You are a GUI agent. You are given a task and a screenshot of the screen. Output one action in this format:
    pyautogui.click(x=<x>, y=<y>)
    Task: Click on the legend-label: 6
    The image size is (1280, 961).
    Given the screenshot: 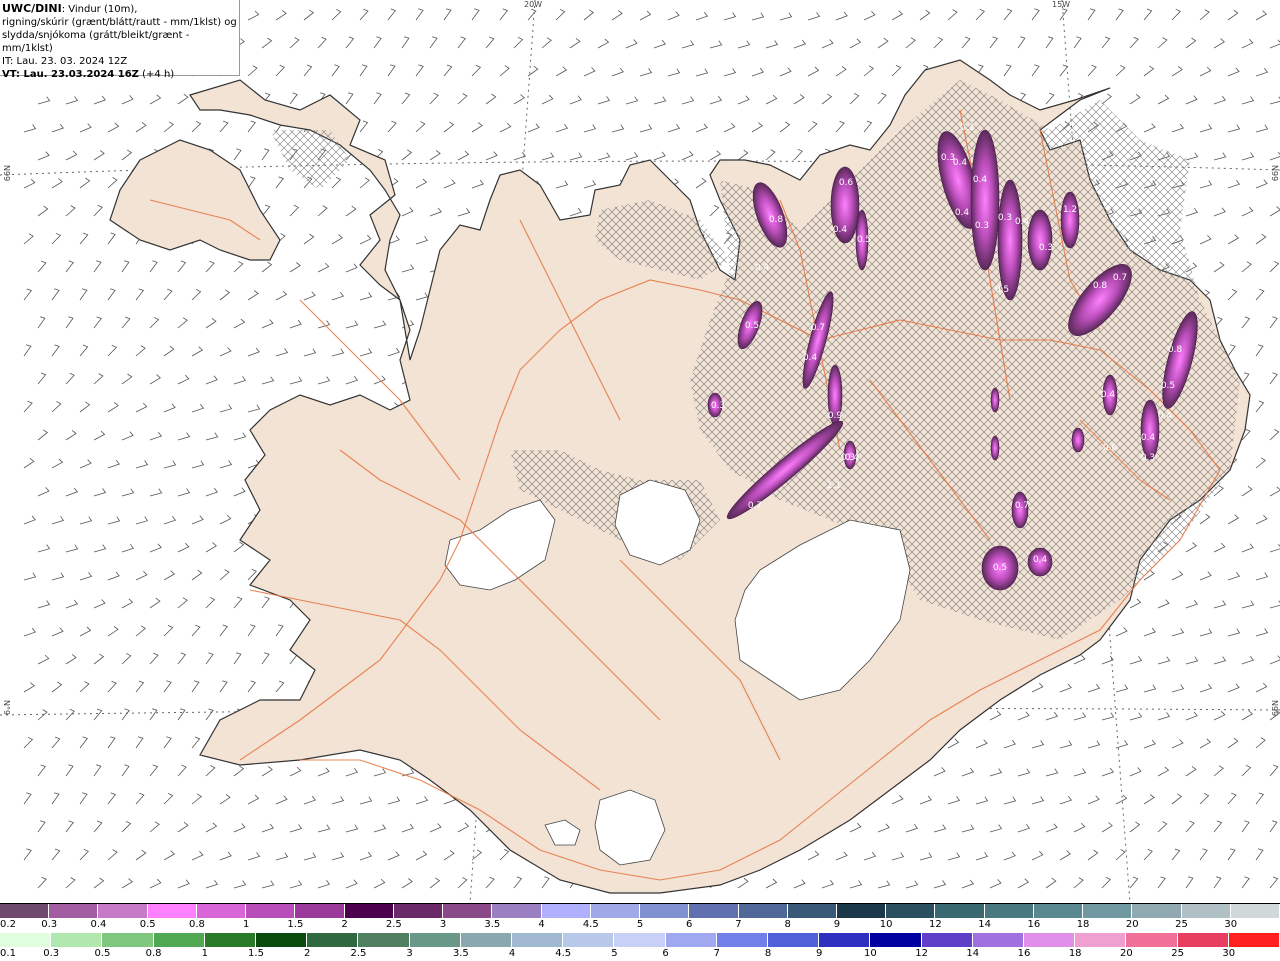 What is the action you would take?
    pyautogui.click(x=665, y=953)
    